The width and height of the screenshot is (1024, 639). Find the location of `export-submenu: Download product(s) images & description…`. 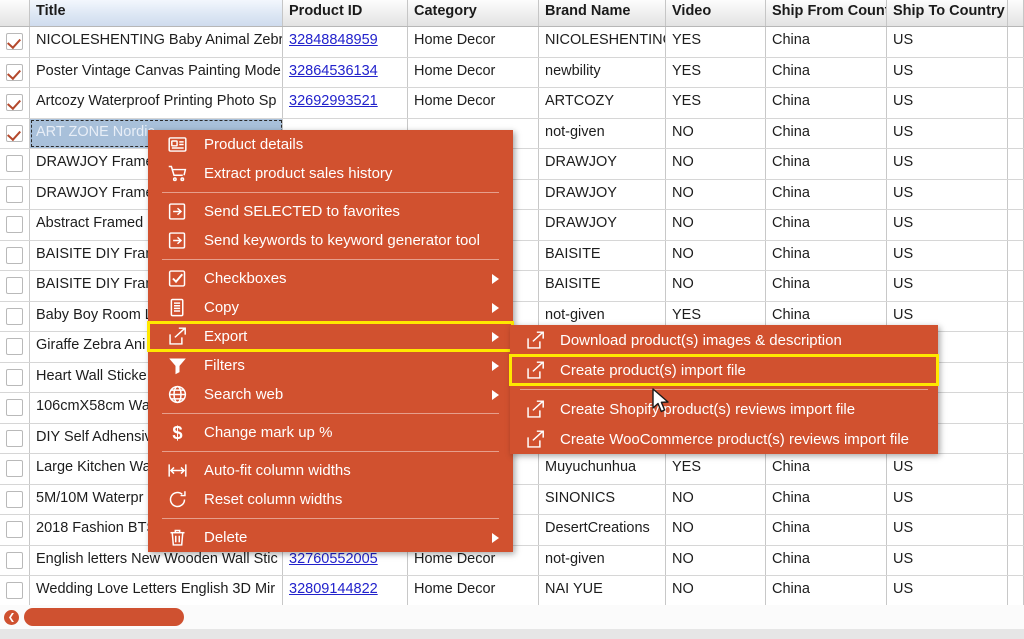

export-submenu: Download product(s) images & description… is located at coordinates (724, 389).